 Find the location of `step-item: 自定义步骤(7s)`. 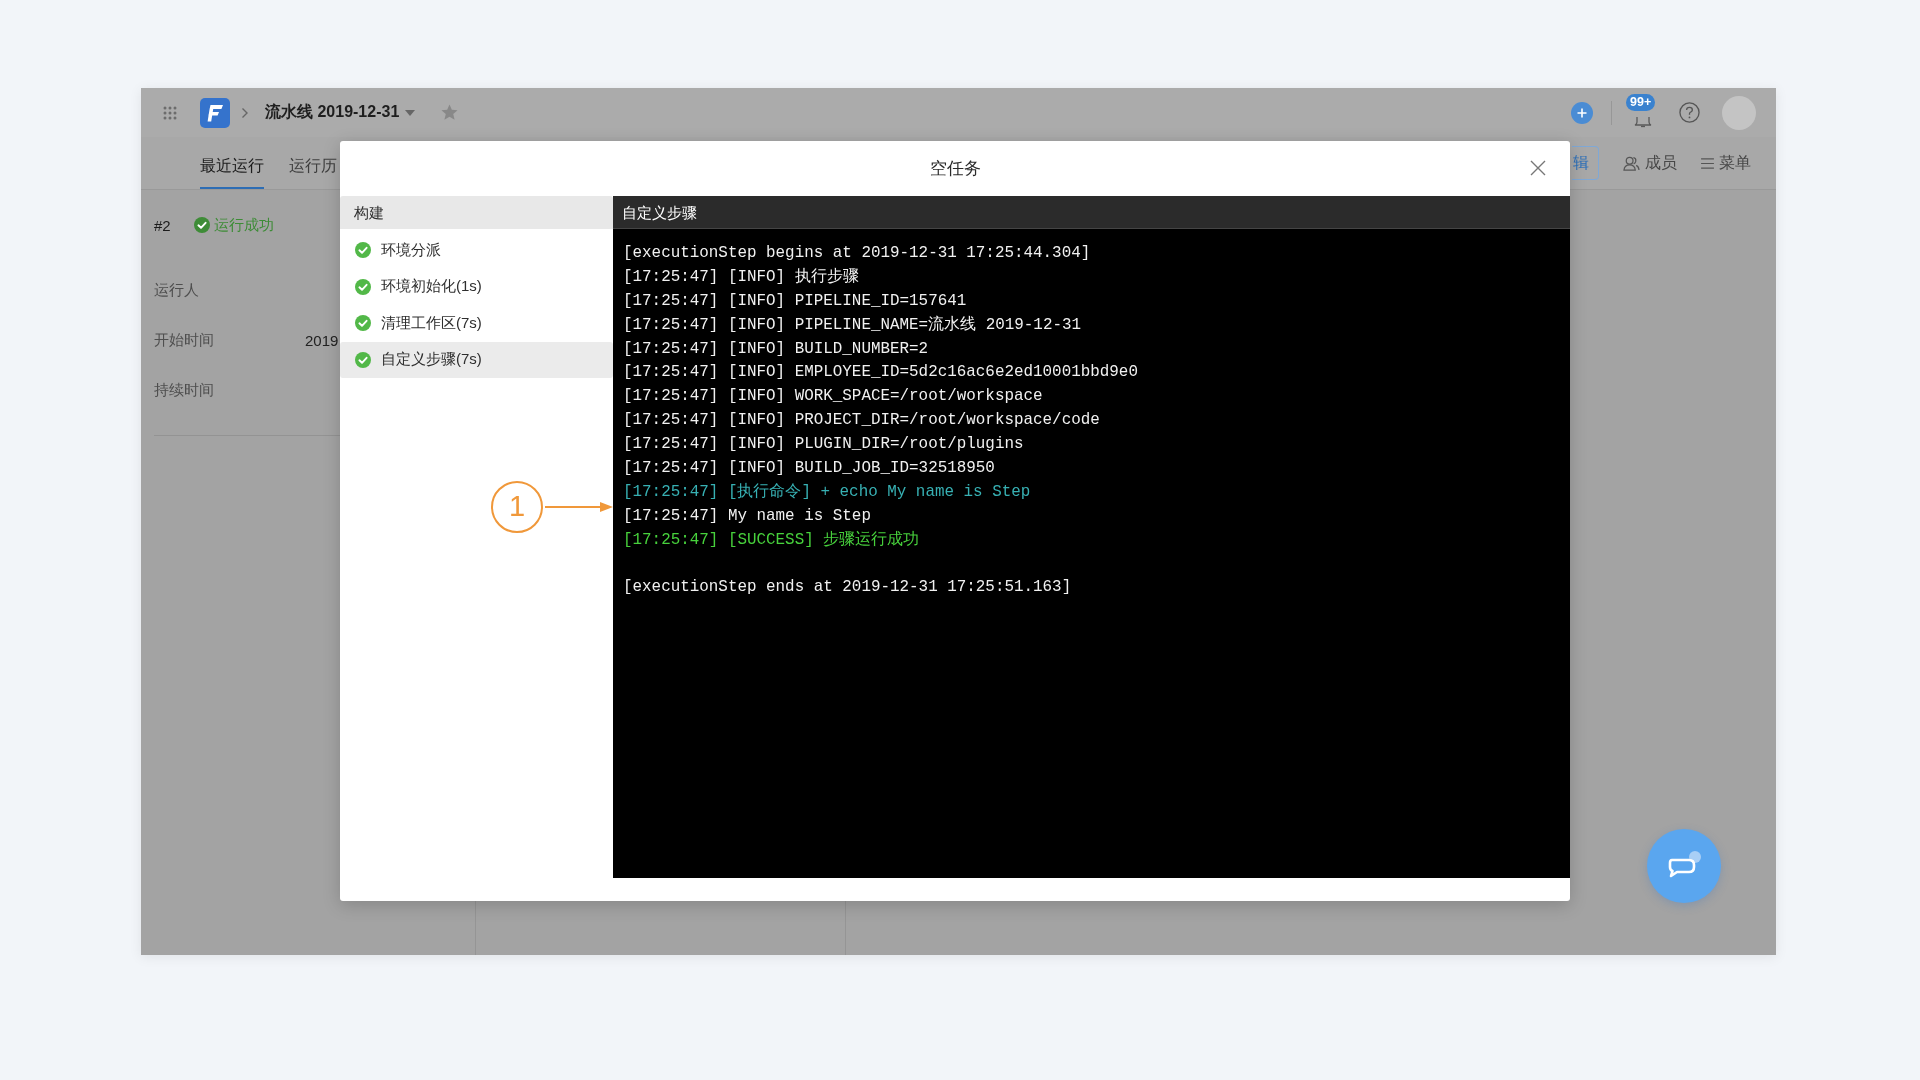

step-item: 自定义步骤(7s) is located at coordinates (476, 359).